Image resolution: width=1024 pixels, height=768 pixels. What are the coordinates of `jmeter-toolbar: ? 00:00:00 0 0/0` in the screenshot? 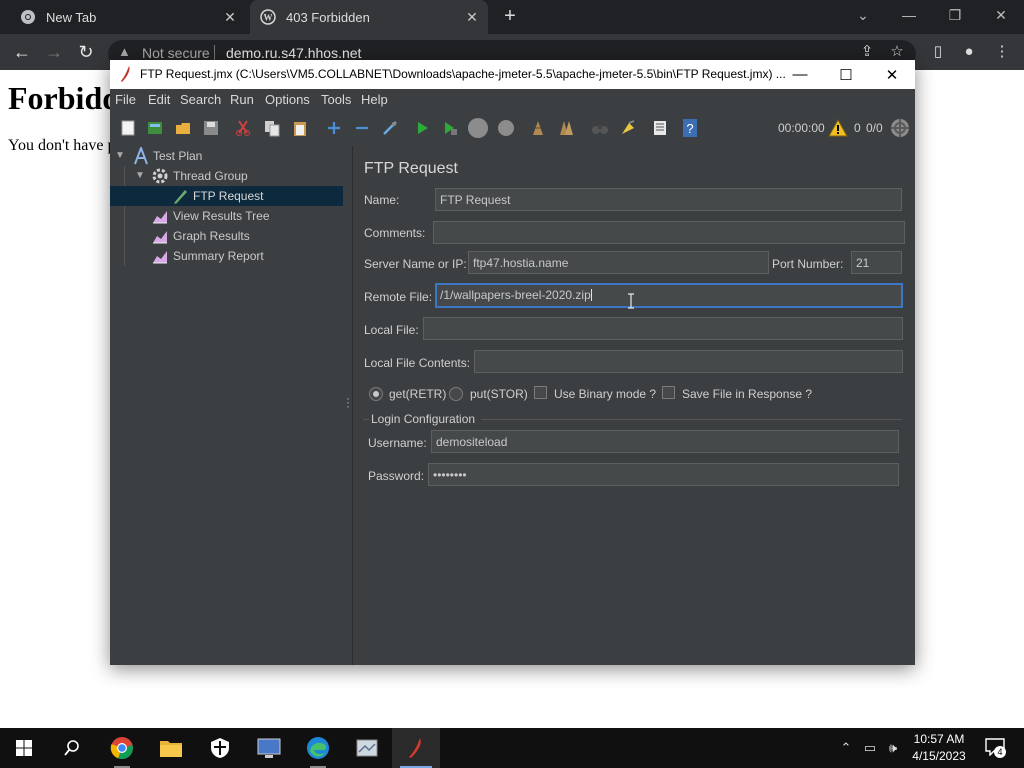 It's located at (512, 128).